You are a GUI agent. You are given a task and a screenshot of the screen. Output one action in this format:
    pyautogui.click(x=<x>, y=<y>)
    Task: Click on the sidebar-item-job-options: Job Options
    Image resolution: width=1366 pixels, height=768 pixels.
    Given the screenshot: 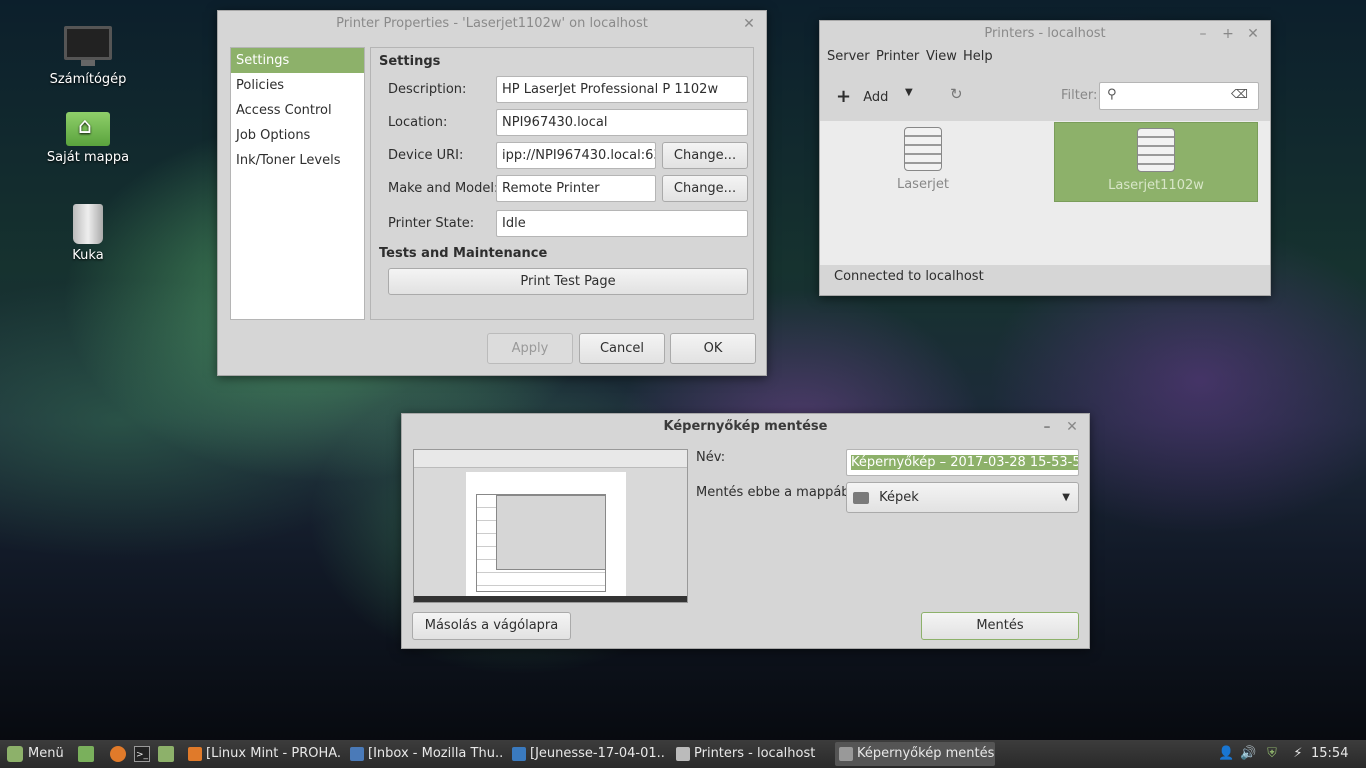 What is the action you would take?
    pyautogui.click(x=297, y=135)
    